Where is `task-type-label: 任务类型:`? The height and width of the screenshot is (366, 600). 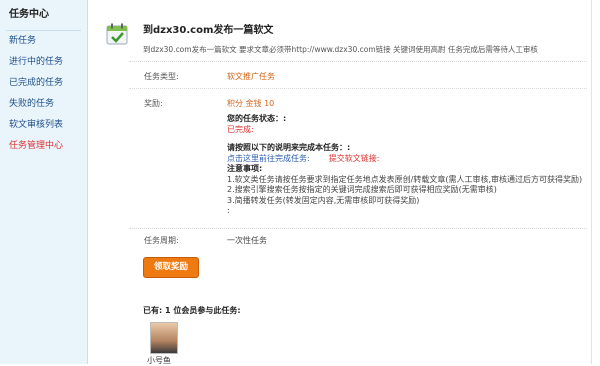
task-type-label: 任务类型: is located at coordinates (161, 76).